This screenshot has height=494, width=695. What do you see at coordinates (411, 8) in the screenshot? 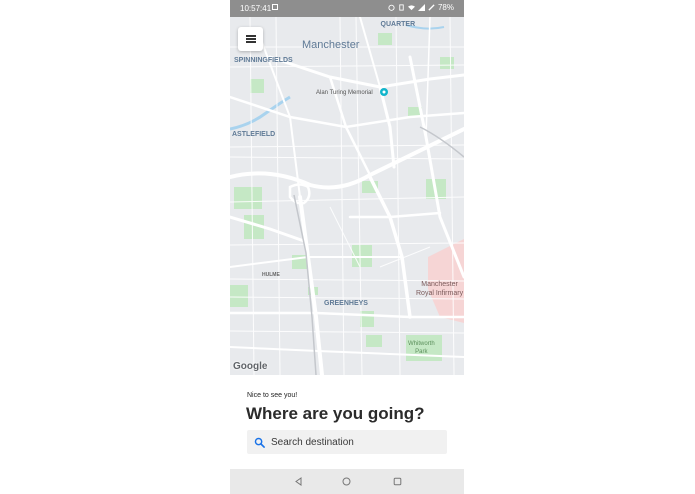
I see `wifi-icon` at bounding box center [411, 8].